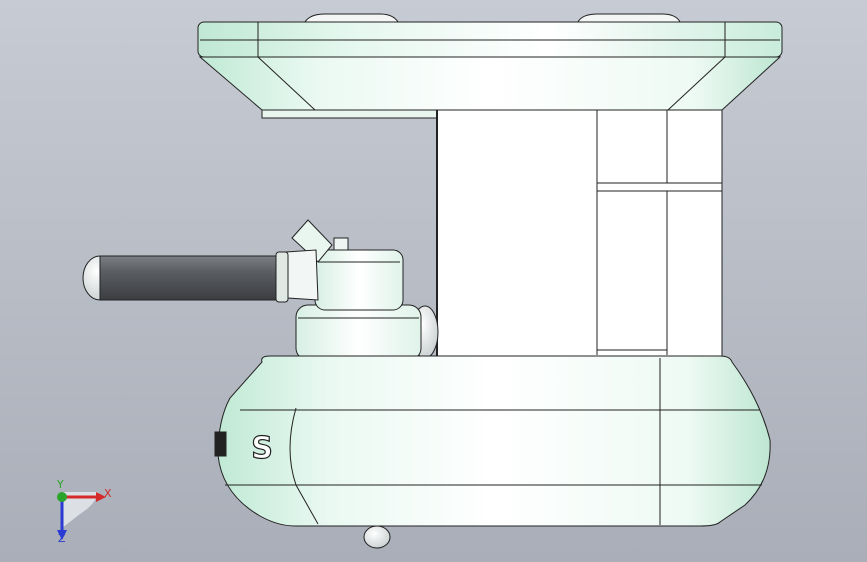 The width and height of the screenshot is (867, 562). What do you see at coordinates (108, 493) in the screenshot?
I see `x-axis-label: X` at bounding box center [108, 493].